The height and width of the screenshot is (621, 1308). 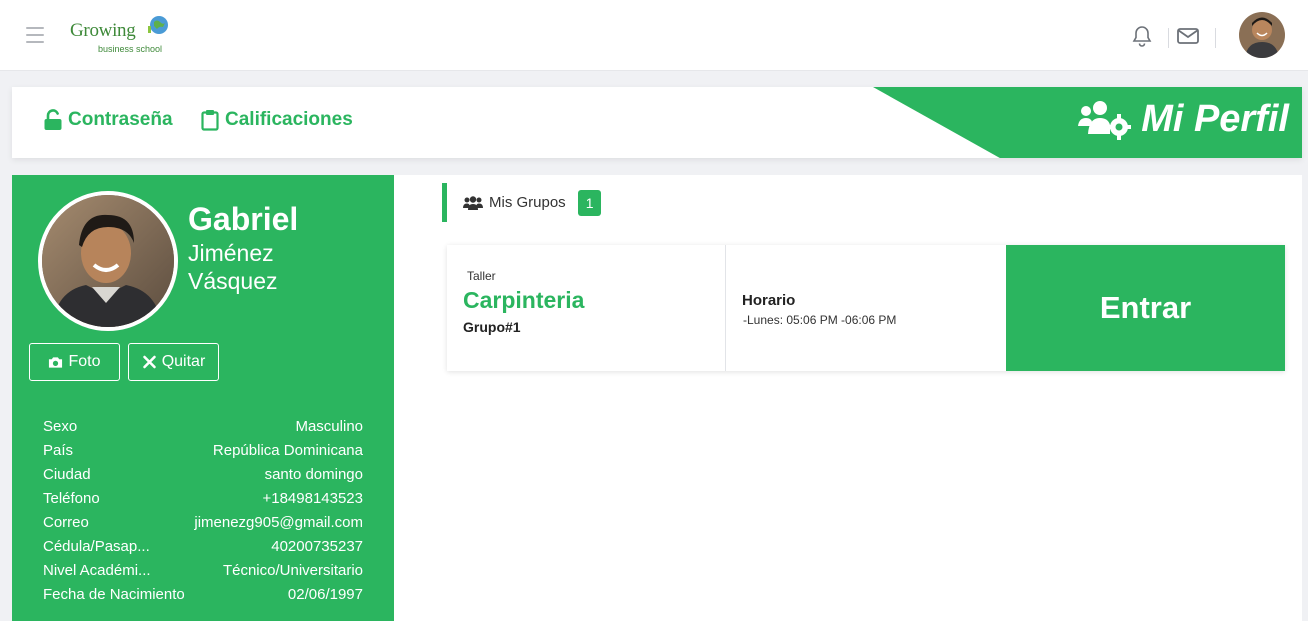 I want to click on hamburger-menu-icon, so click(x=35, y=35).